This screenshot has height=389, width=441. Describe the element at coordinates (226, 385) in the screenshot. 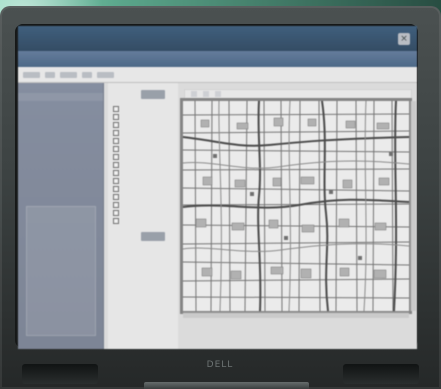

I see `keyboard-edge` at that location.